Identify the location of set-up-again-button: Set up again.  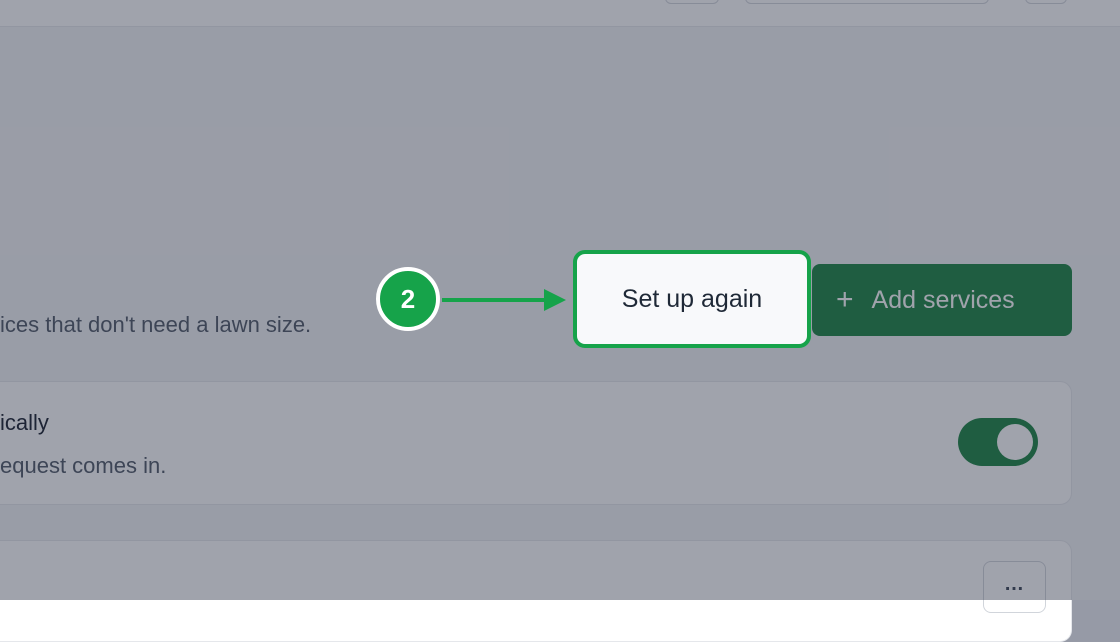
(692, 299).